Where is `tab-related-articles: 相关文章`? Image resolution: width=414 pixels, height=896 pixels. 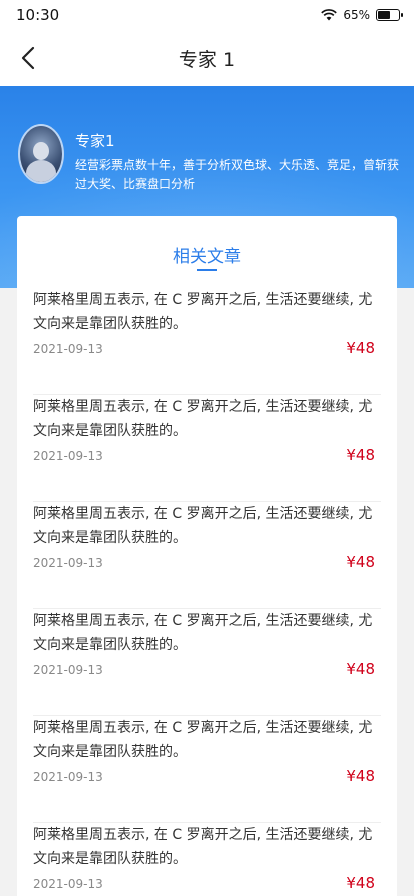 tab-related-articles: 相关文章 is located at coordinates (207, 254).